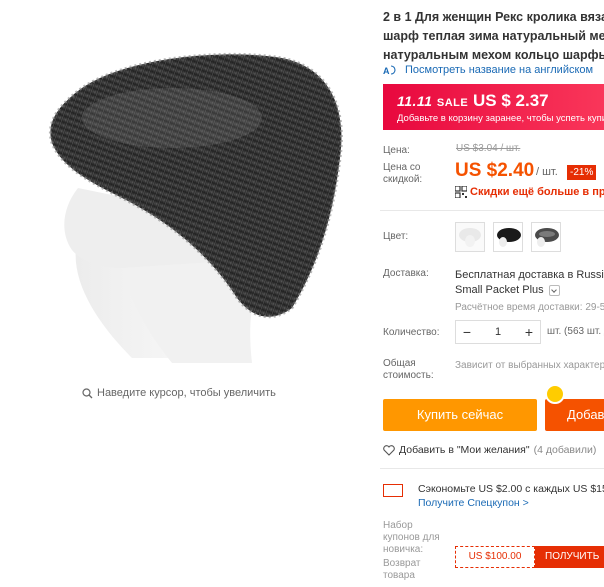 The width and height of the screenshot is (604, 587). I want to click on color-swatch-grey, so click(546, 237).